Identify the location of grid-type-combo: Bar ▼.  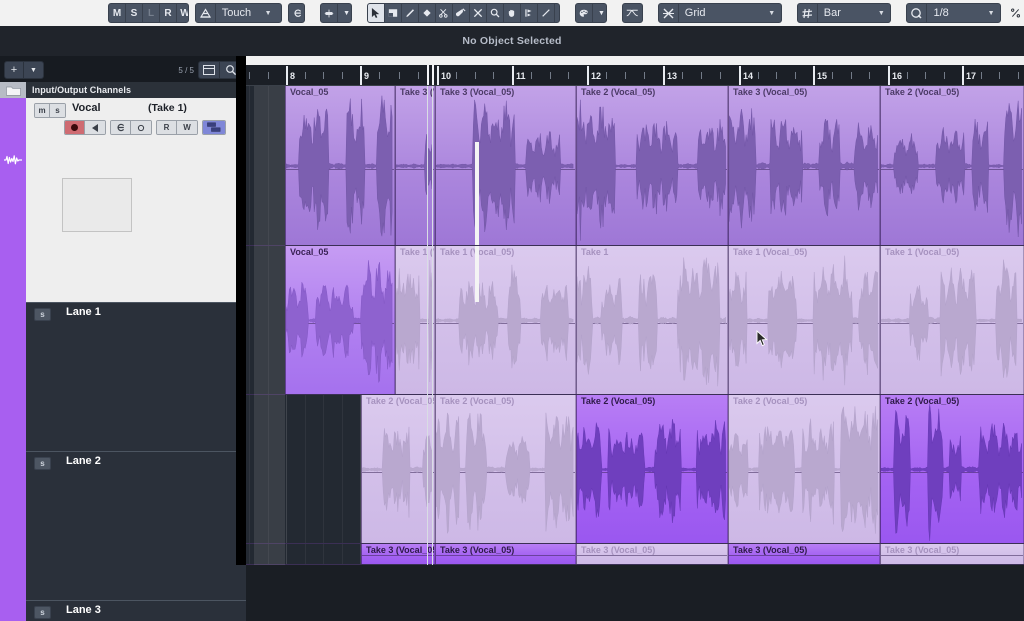
(844, 13).